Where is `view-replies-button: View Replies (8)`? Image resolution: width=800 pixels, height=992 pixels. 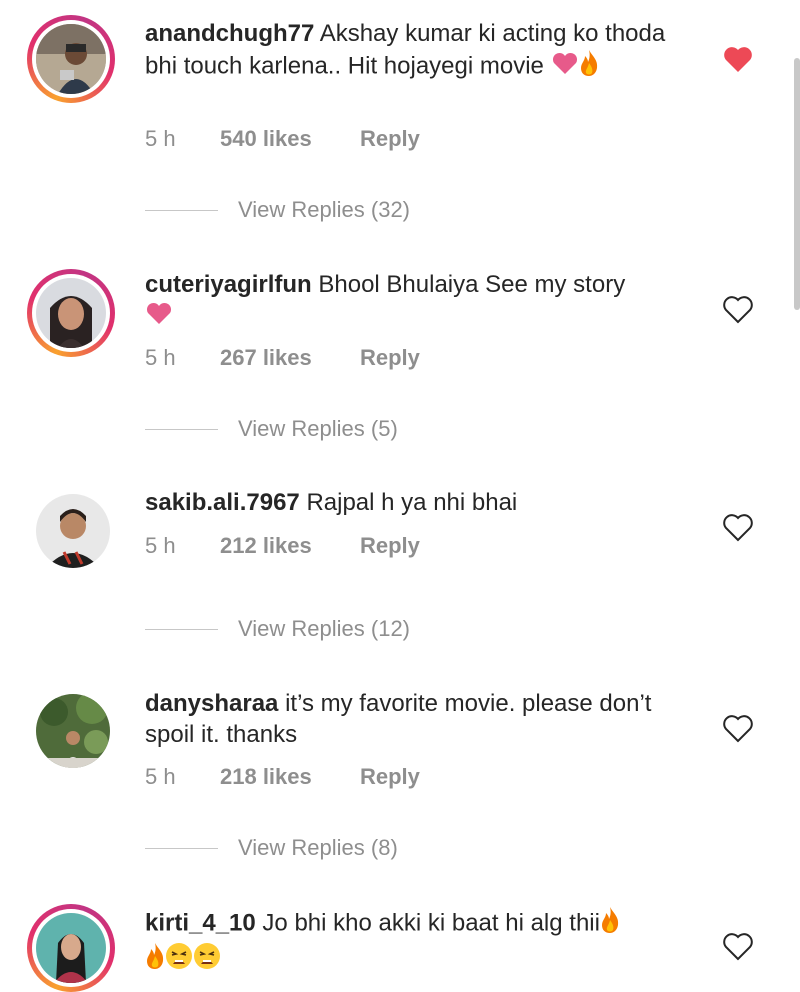 view-replies-button: View Replies (8) is located at coordinates (271, 848).